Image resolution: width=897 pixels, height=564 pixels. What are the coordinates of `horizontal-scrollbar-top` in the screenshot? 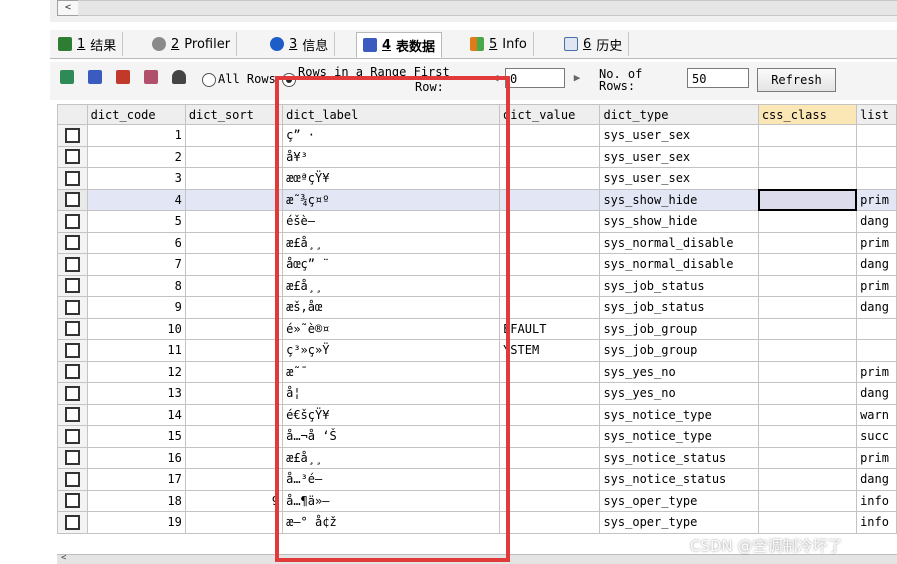 It's located at (487, 8).